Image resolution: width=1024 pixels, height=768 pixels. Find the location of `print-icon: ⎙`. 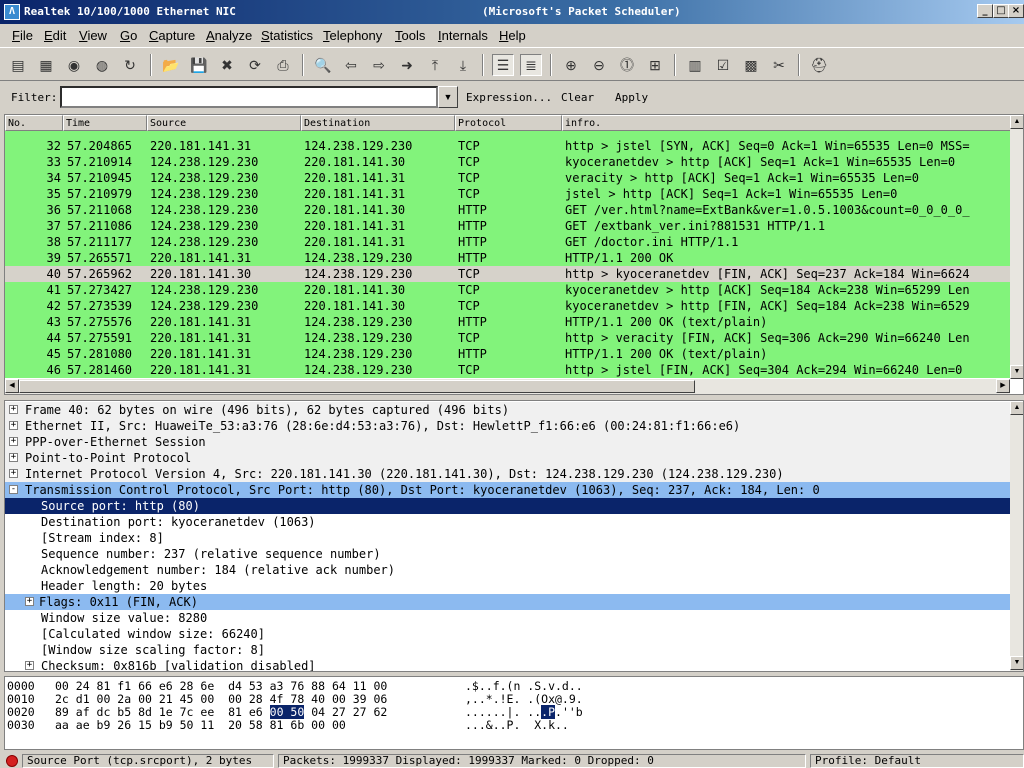

print-icon: ⎙ is located at coordinates (283, 65).